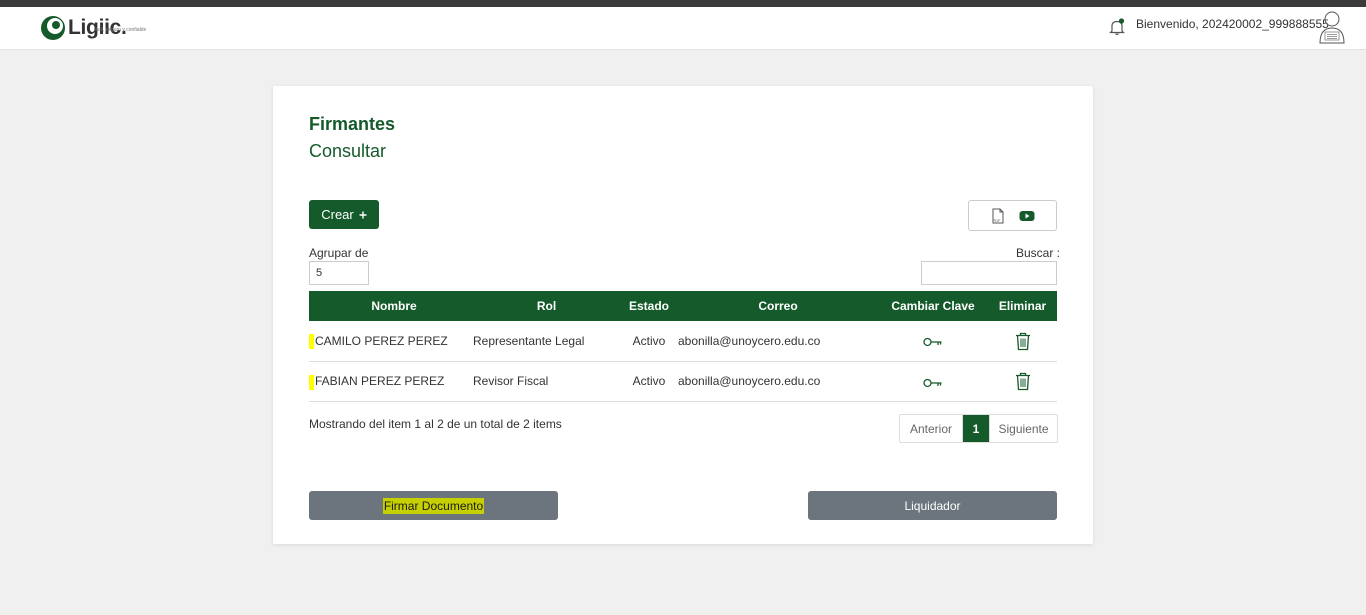 The width and height of the screenshot is (1366, 615). What do you see at coordinates (649, 306) in the screenshot?
I see `col-estado: Estado` at bounding box center [649, 306].